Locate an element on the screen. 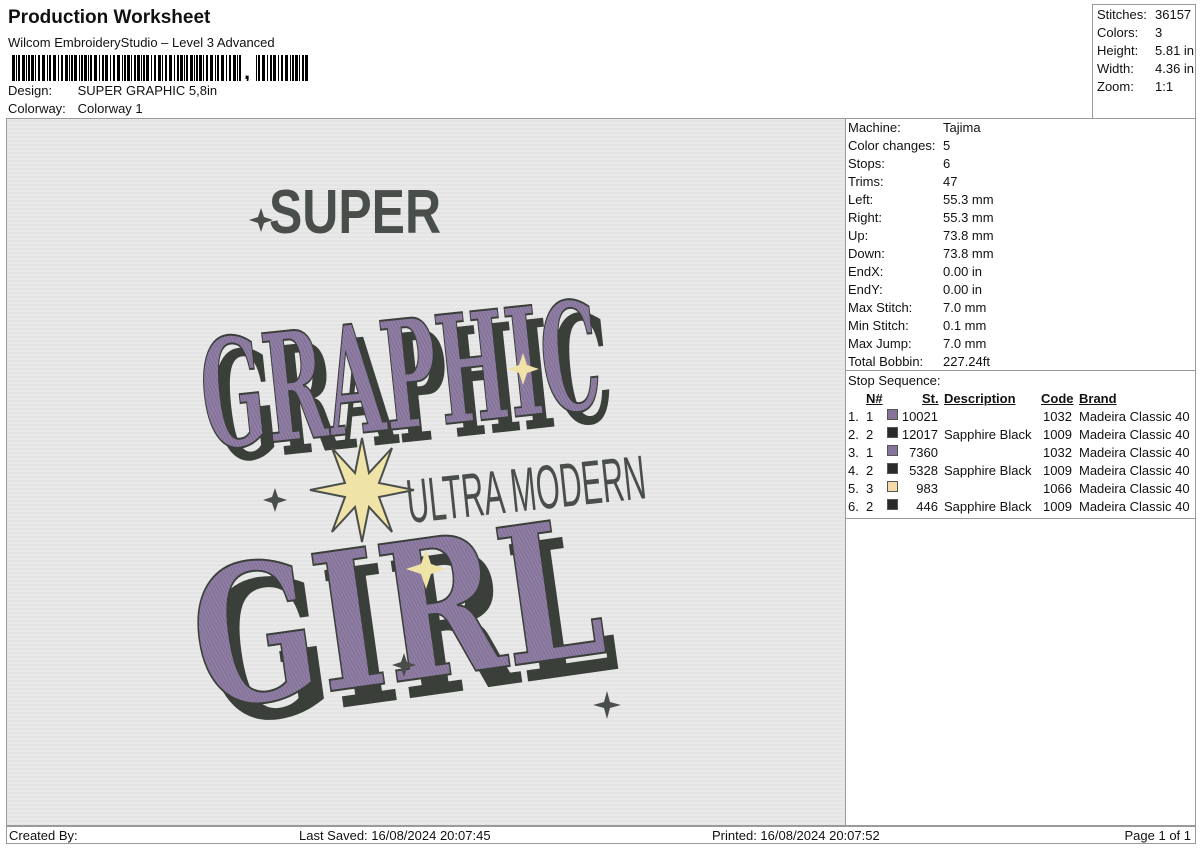 This screenshot has height=848, width=1200. machine-row: Right: 55.3 mm is located at coordinates (921, 217).